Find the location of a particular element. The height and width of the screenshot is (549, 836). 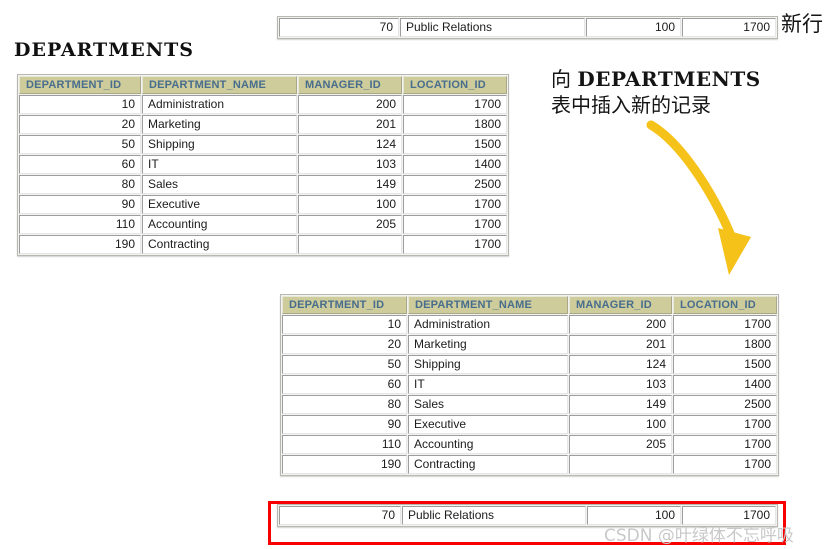

cell-department-id: 70 is located at coordinates (339, 27).